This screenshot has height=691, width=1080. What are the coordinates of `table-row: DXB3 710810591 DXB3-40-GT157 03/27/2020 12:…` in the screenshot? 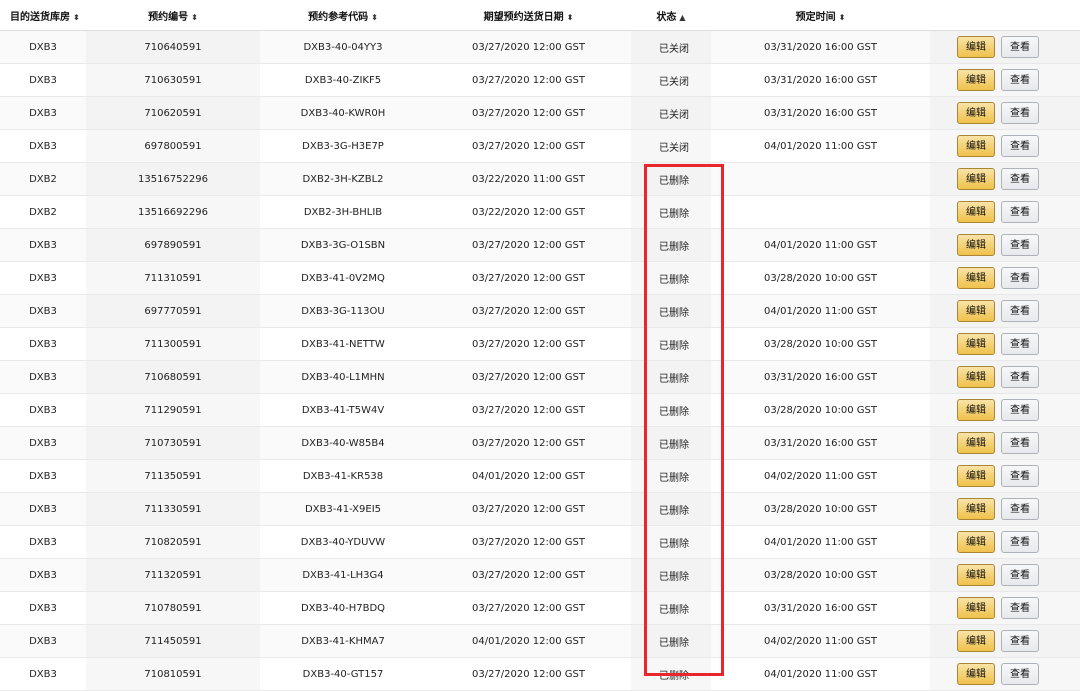 It's located at (540, 674).